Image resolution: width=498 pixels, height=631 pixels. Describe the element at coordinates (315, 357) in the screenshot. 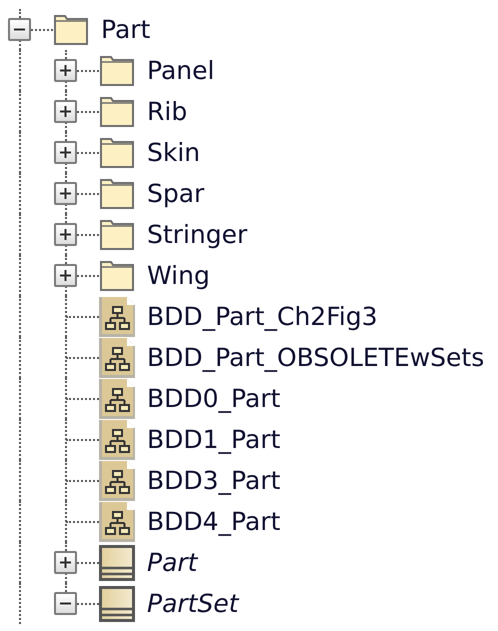

I see `tree-item-label: BDD_Part_OBSOLETEwSets` at that location.